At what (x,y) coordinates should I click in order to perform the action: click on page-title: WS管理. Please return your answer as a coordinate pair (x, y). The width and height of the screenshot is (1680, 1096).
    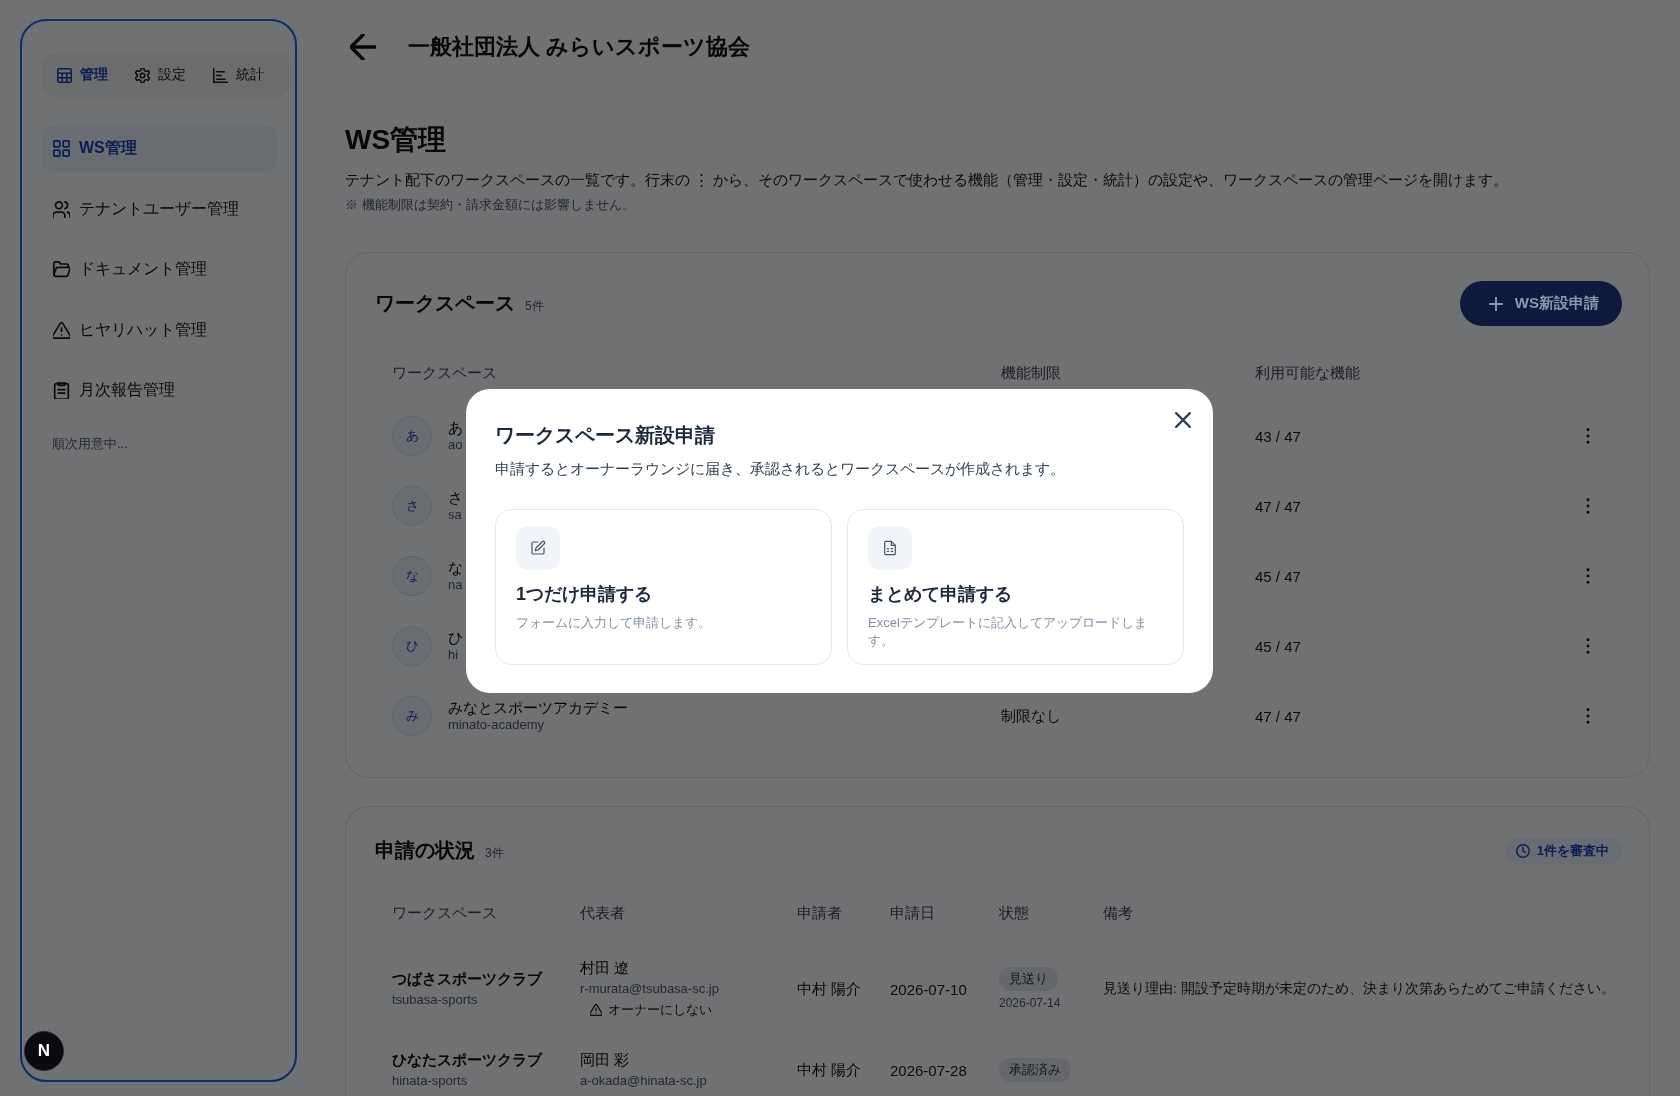
    Looking at the image, I should click on (396, 140).